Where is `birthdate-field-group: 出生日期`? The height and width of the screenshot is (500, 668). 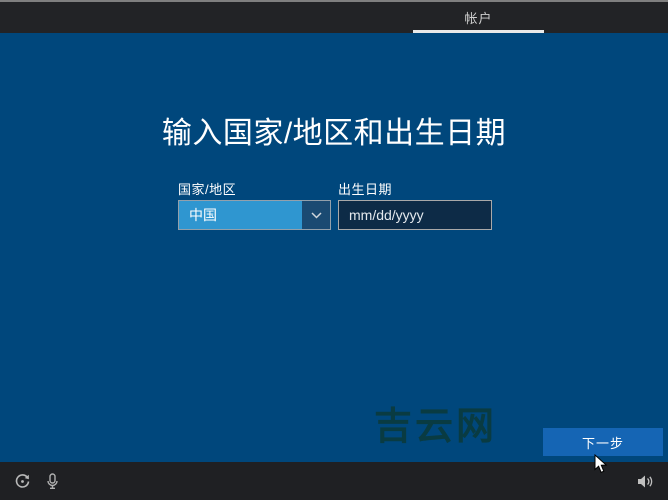 birthdate-field-group: 出生日期 is located at coordinates (415, 204).